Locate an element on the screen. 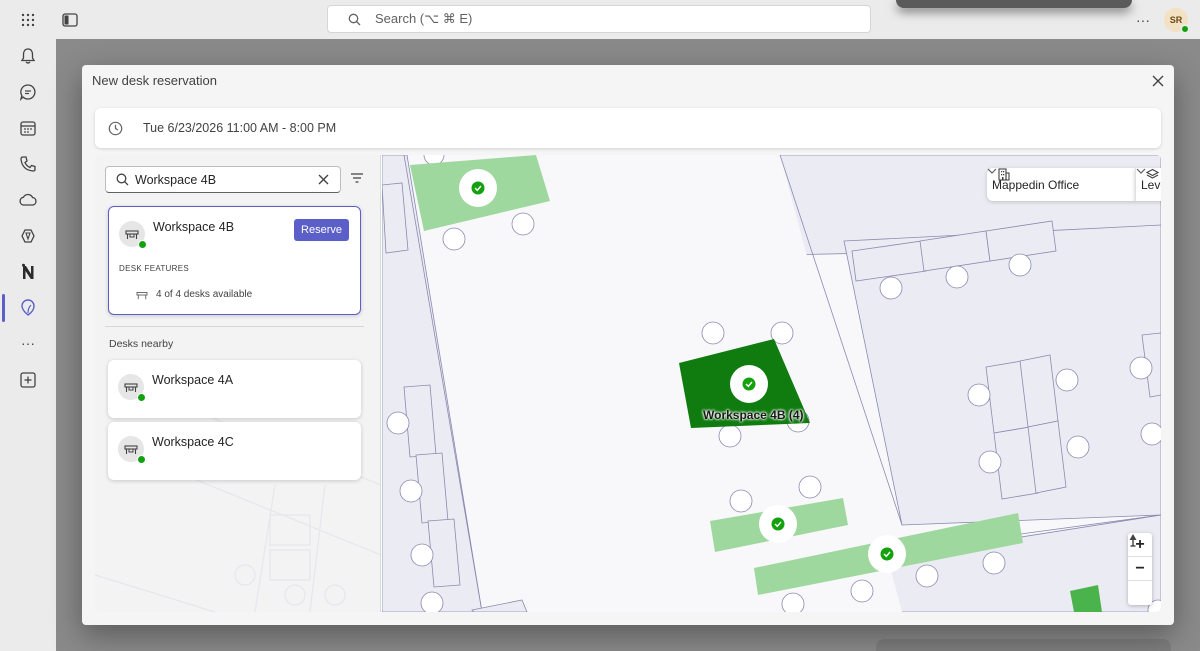 The height and width of the screenshot is (651, 1200). workspace-name: Workspace 4A is located at coordinates (193, 380).